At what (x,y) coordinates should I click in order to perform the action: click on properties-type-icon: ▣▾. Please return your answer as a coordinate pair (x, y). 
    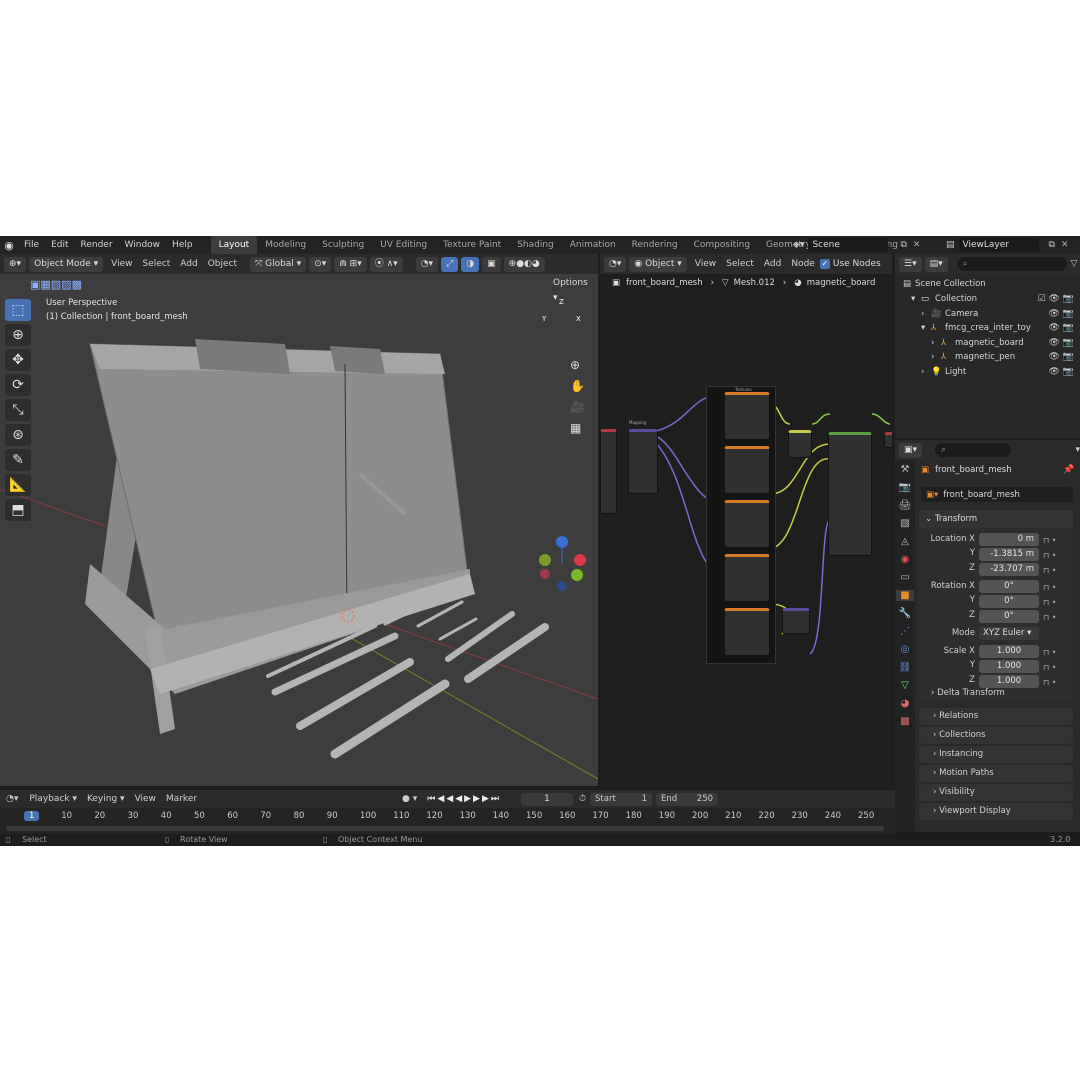
    Looking at the image, I should click on (911, 450).